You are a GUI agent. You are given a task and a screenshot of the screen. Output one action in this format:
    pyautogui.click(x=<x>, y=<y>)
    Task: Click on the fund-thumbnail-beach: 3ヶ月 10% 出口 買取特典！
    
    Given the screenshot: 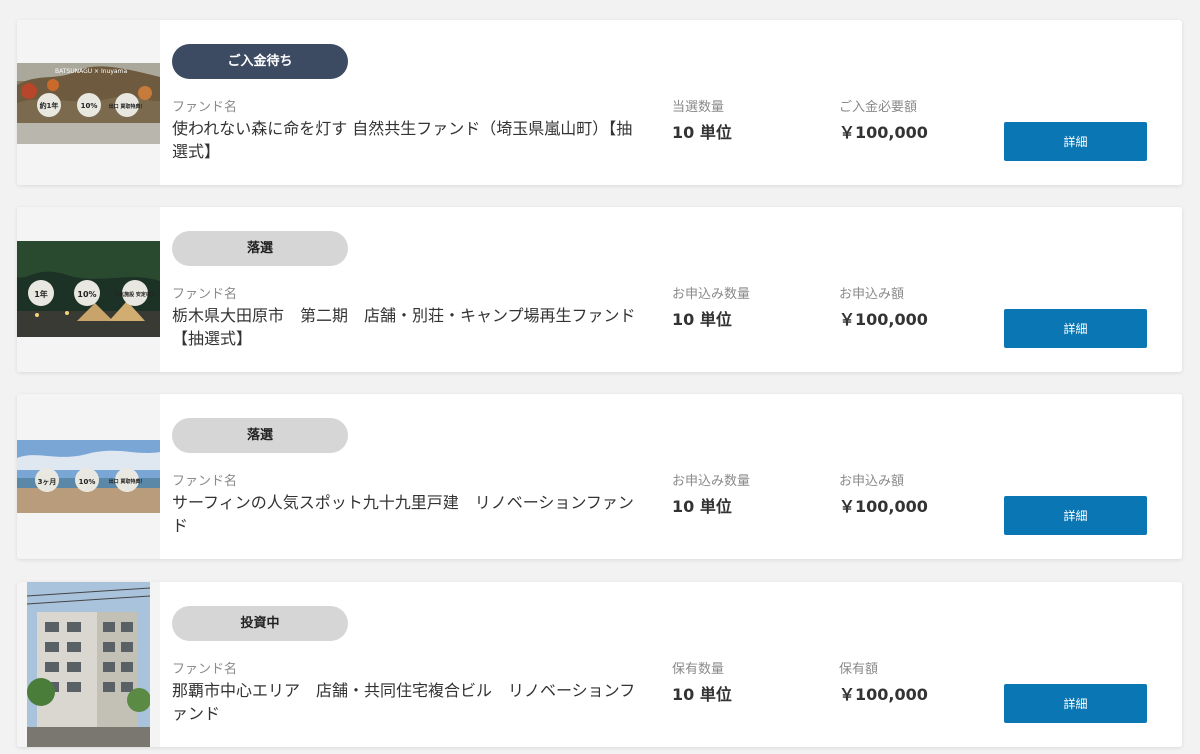 What is the action you would take?
    pyautogui.click(x=88, y=476)
    